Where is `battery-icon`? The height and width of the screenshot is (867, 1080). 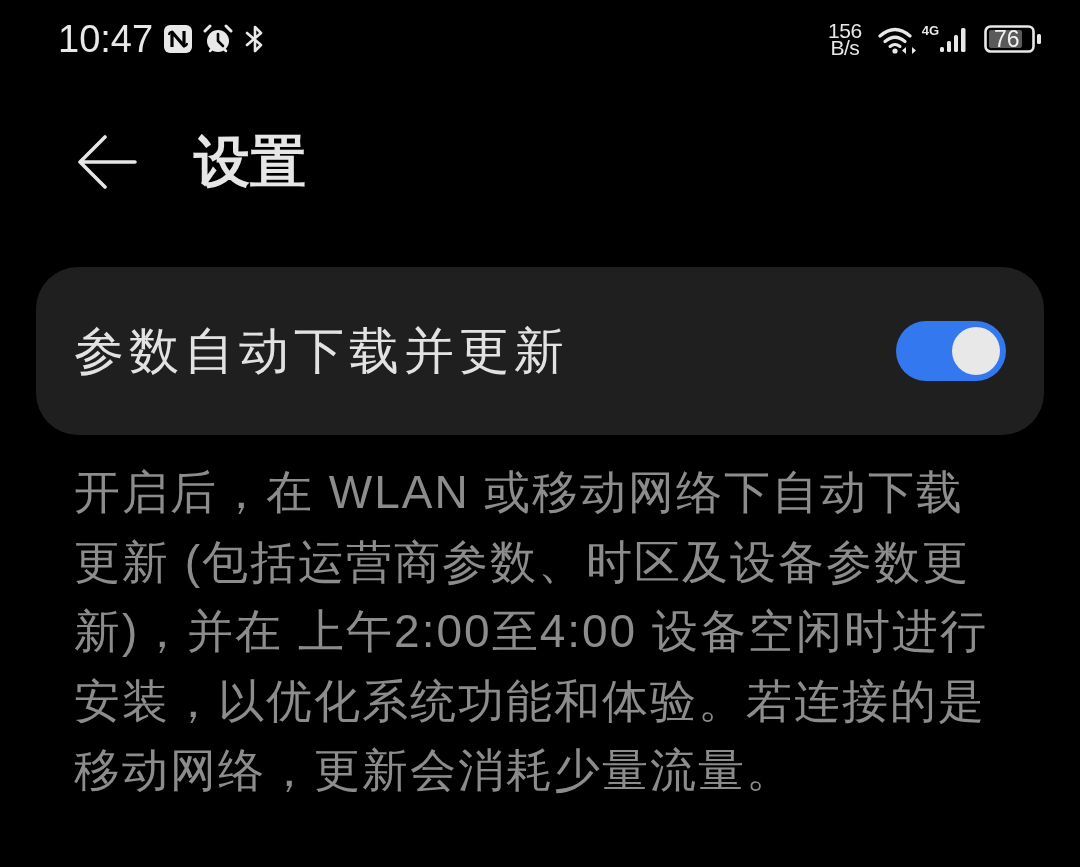
battery-icon is located at coordinates (1013, 39).